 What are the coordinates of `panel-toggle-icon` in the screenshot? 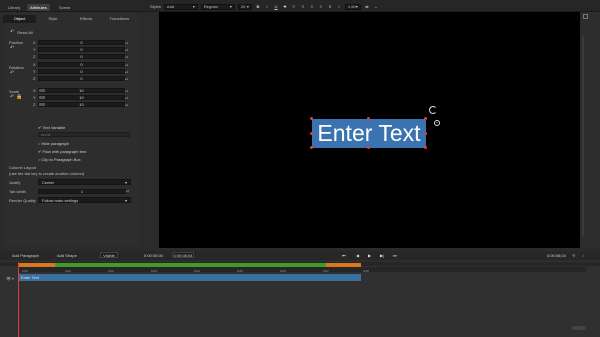 It's located at (585, 16).